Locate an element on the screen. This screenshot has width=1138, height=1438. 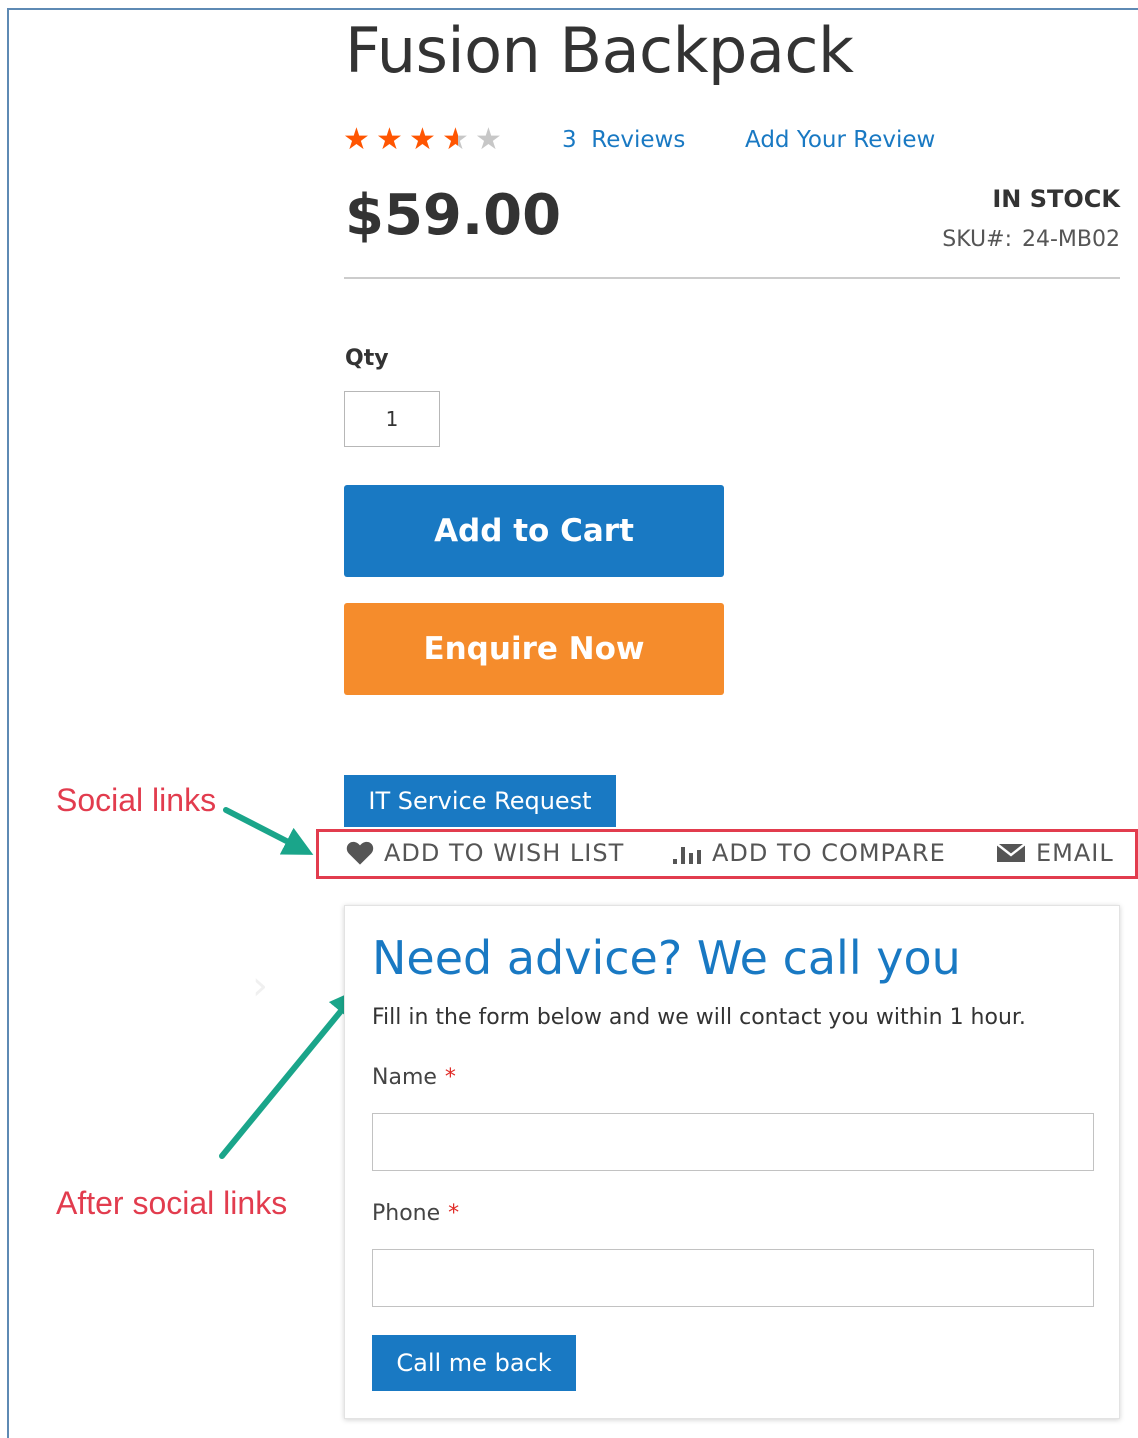
enquire-now-button: Enquire Now is located at coordinates (534, 649).